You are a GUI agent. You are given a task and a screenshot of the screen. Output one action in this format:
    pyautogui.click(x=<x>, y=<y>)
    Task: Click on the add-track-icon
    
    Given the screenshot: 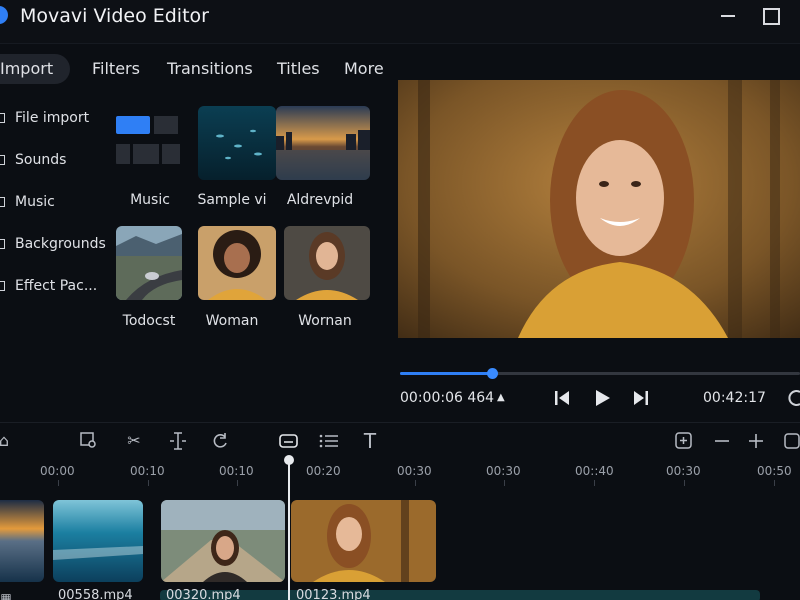 What is the action you would take?
    pyautogui.click(x=684, y=441)
    